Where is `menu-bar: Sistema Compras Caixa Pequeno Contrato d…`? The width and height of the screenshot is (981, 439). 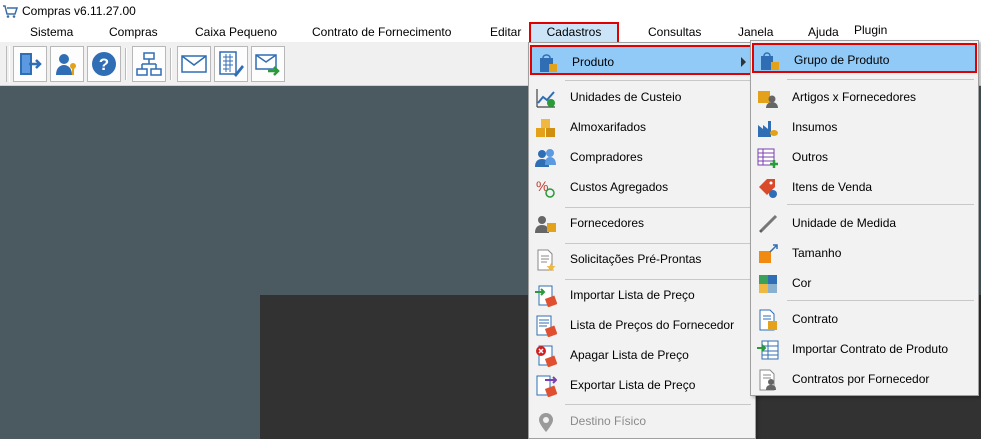
menu-bar: Sistema Compras Caixa Pequeno Contrato d… is located at coordinates (490, 32).